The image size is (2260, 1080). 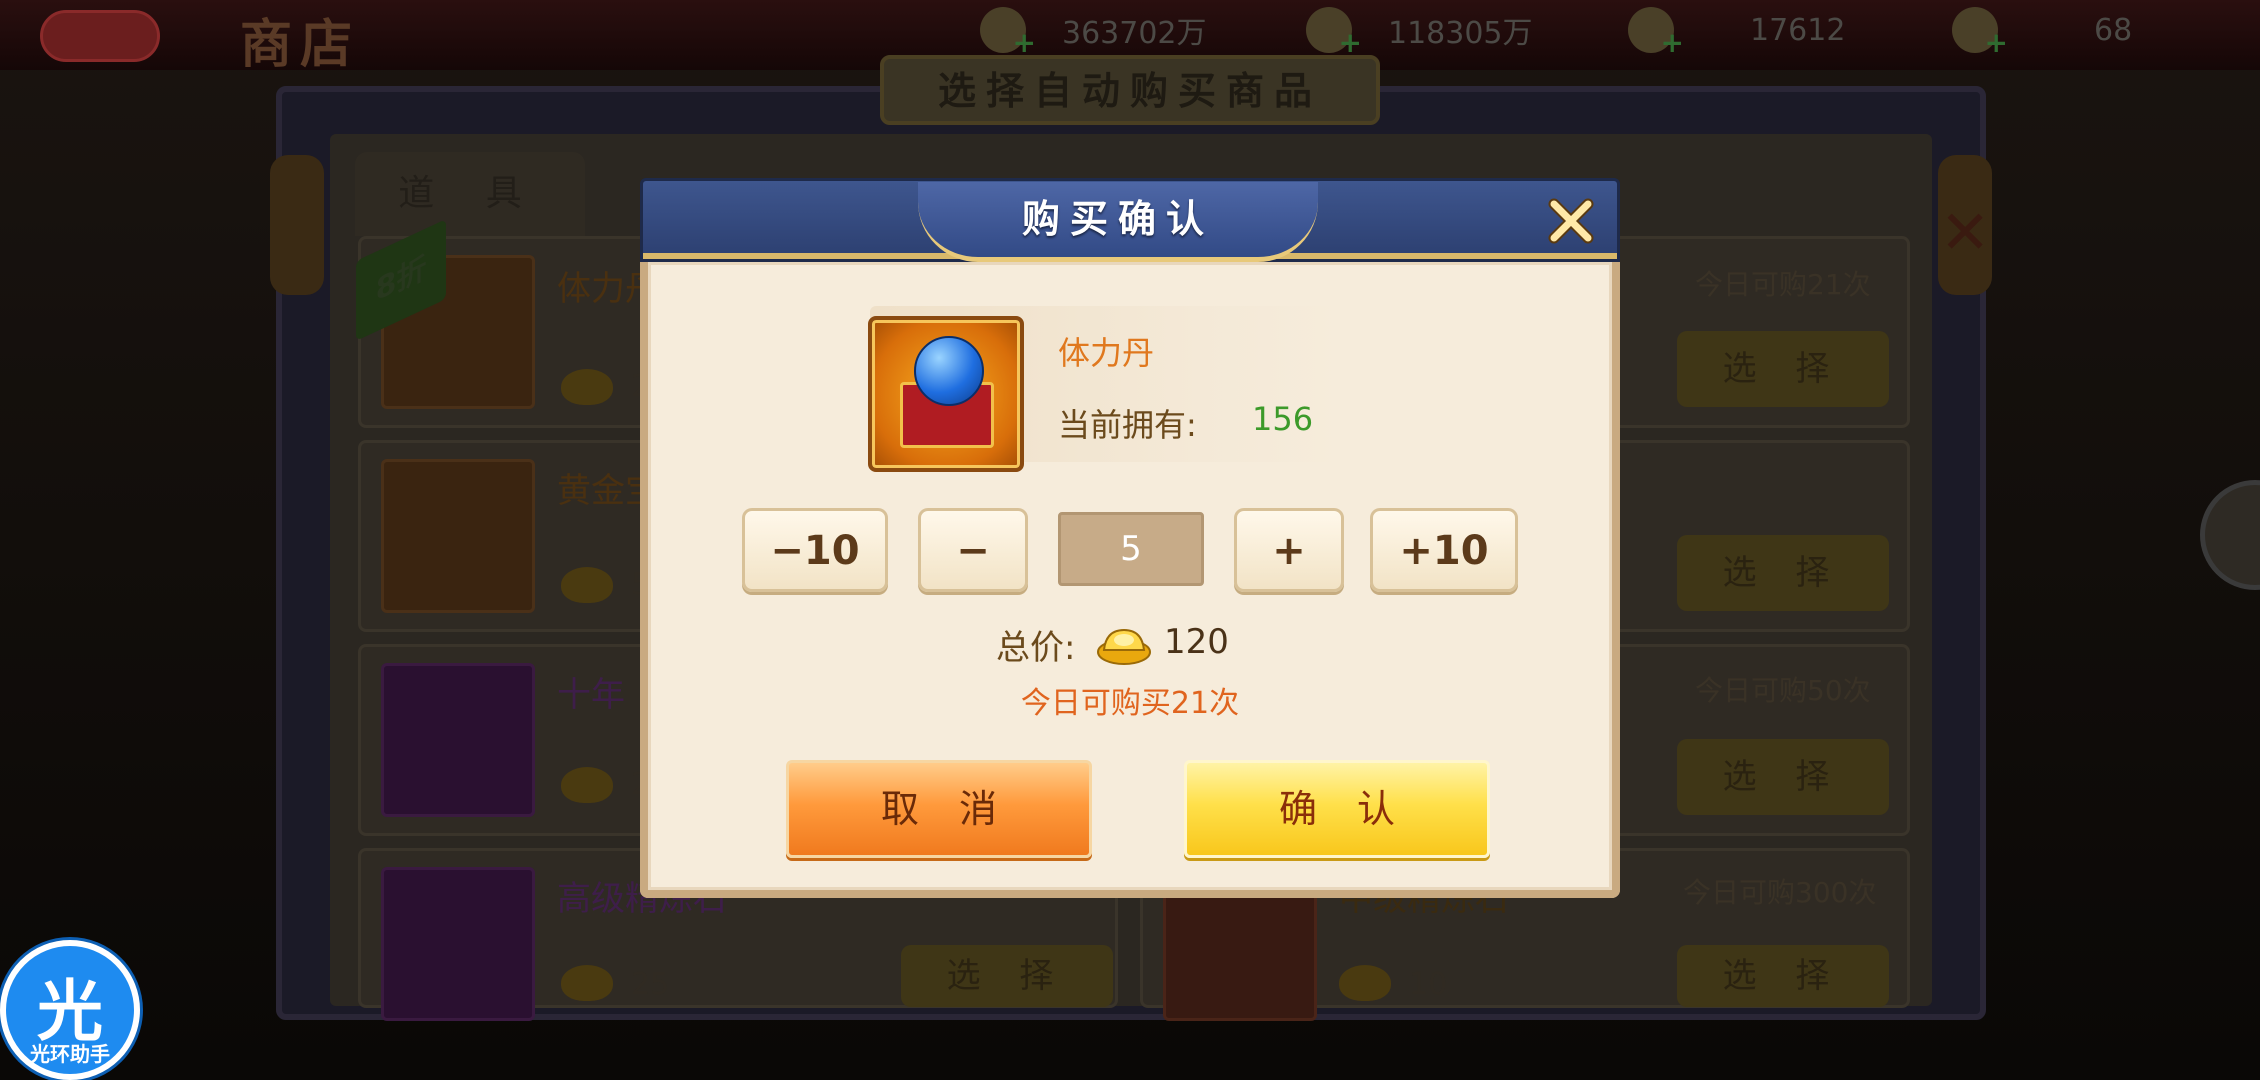 What do you see at coordinates (1783, 690) in the screenshot?
I see `row-daily-limit: 今日可购50次` at bounding box center [1783, 690].